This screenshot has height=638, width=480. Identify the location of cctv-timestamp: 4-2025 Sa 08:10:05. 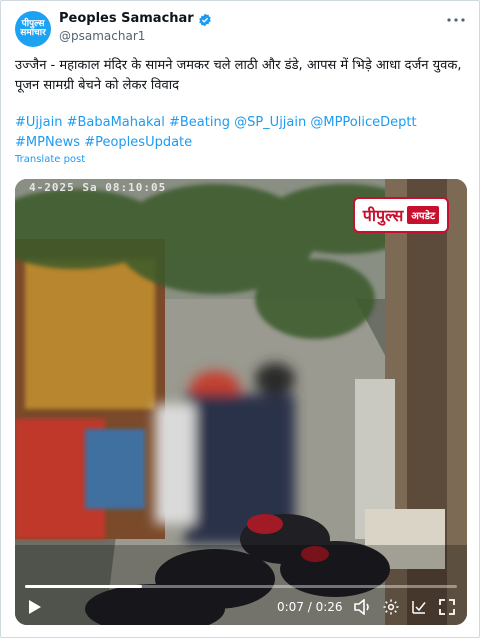
(98, 187).